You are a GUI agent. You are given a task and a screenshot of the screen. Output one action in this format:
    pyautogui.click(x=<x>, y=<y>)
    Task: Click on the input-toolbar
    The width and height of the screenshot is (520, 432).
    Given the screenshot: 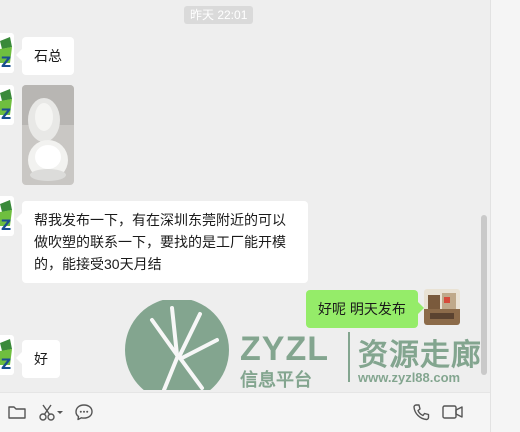 What is the action you would take?
    pyautogui.click(x=245, y=412)
    